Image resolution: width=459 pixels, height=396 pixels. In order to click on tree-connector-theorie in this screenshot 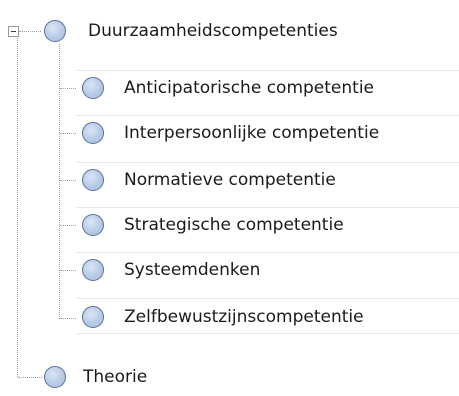, I will do `click(30, 377)`.